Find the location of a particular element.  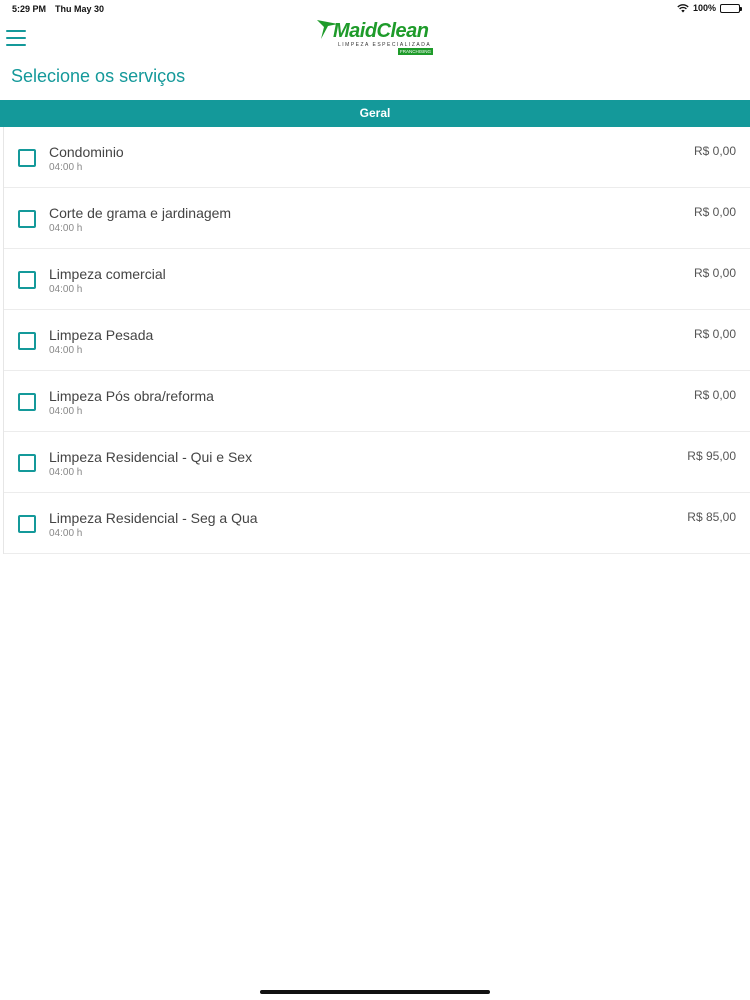

home-indicator is located at coordinates (375, 992).